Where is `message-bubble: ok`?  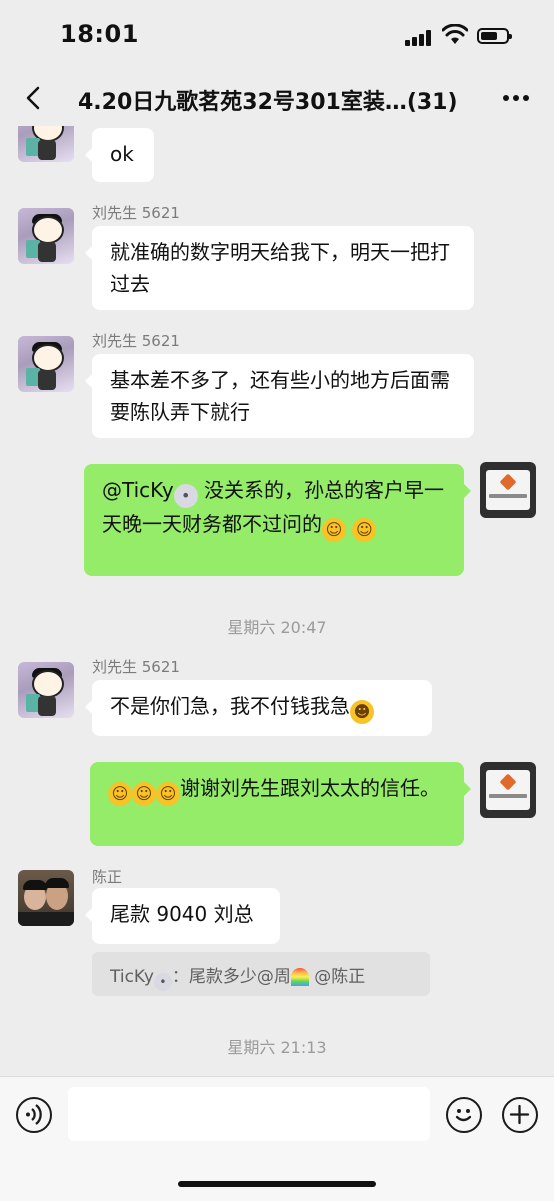 message-bubble: ok is located at coordinates (119, 155).